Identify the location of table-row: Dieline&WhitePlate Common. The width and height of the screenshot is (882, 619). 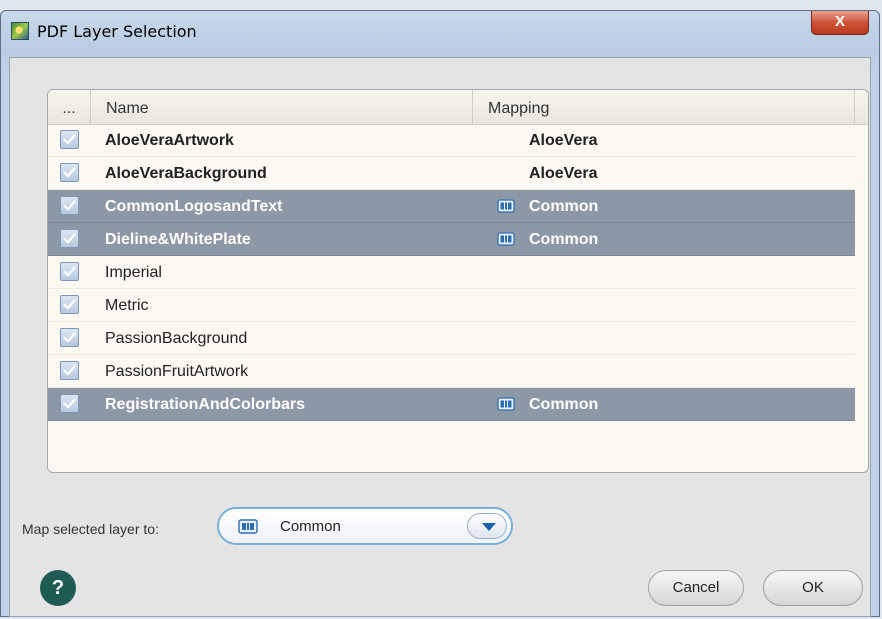
(451, 239).